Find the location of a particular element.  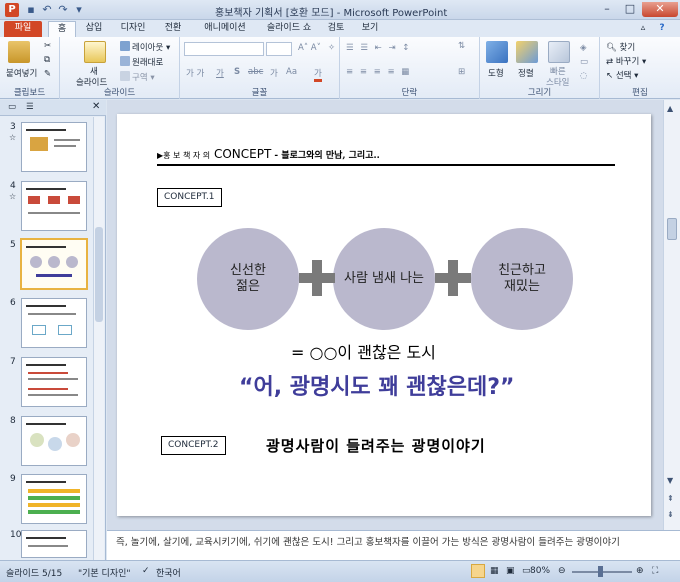

tab-animations: 애니메이션 is located at coordinates (225, 29).